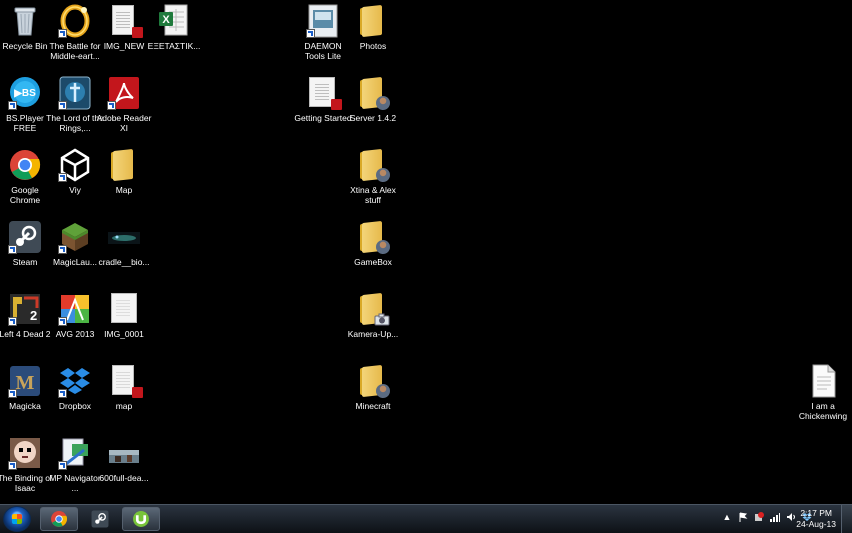 The image size is (852, 533). I want to click on taskbar-steam-button, so click(100, 519).